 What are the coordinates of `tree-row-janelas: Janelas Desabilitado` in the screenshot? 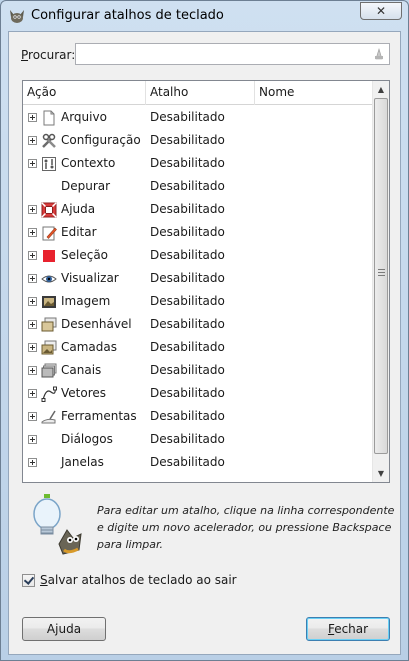 It's located at (198, 462).